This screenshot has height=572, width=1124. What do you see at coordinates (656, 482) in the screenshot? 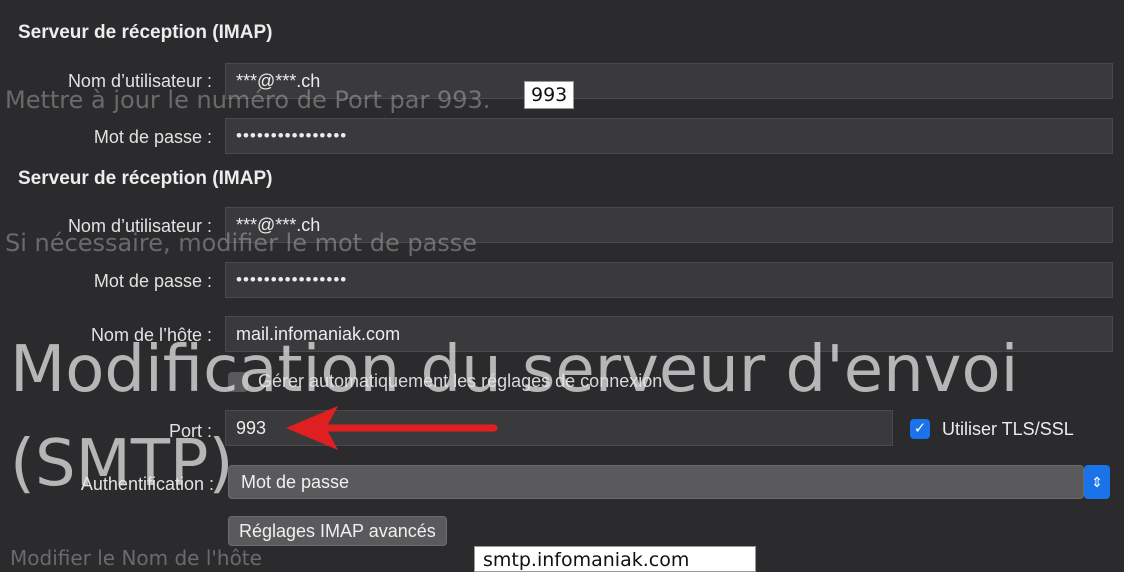
I see `auth-select: Mot de passe` at bounding box center [656, 482].